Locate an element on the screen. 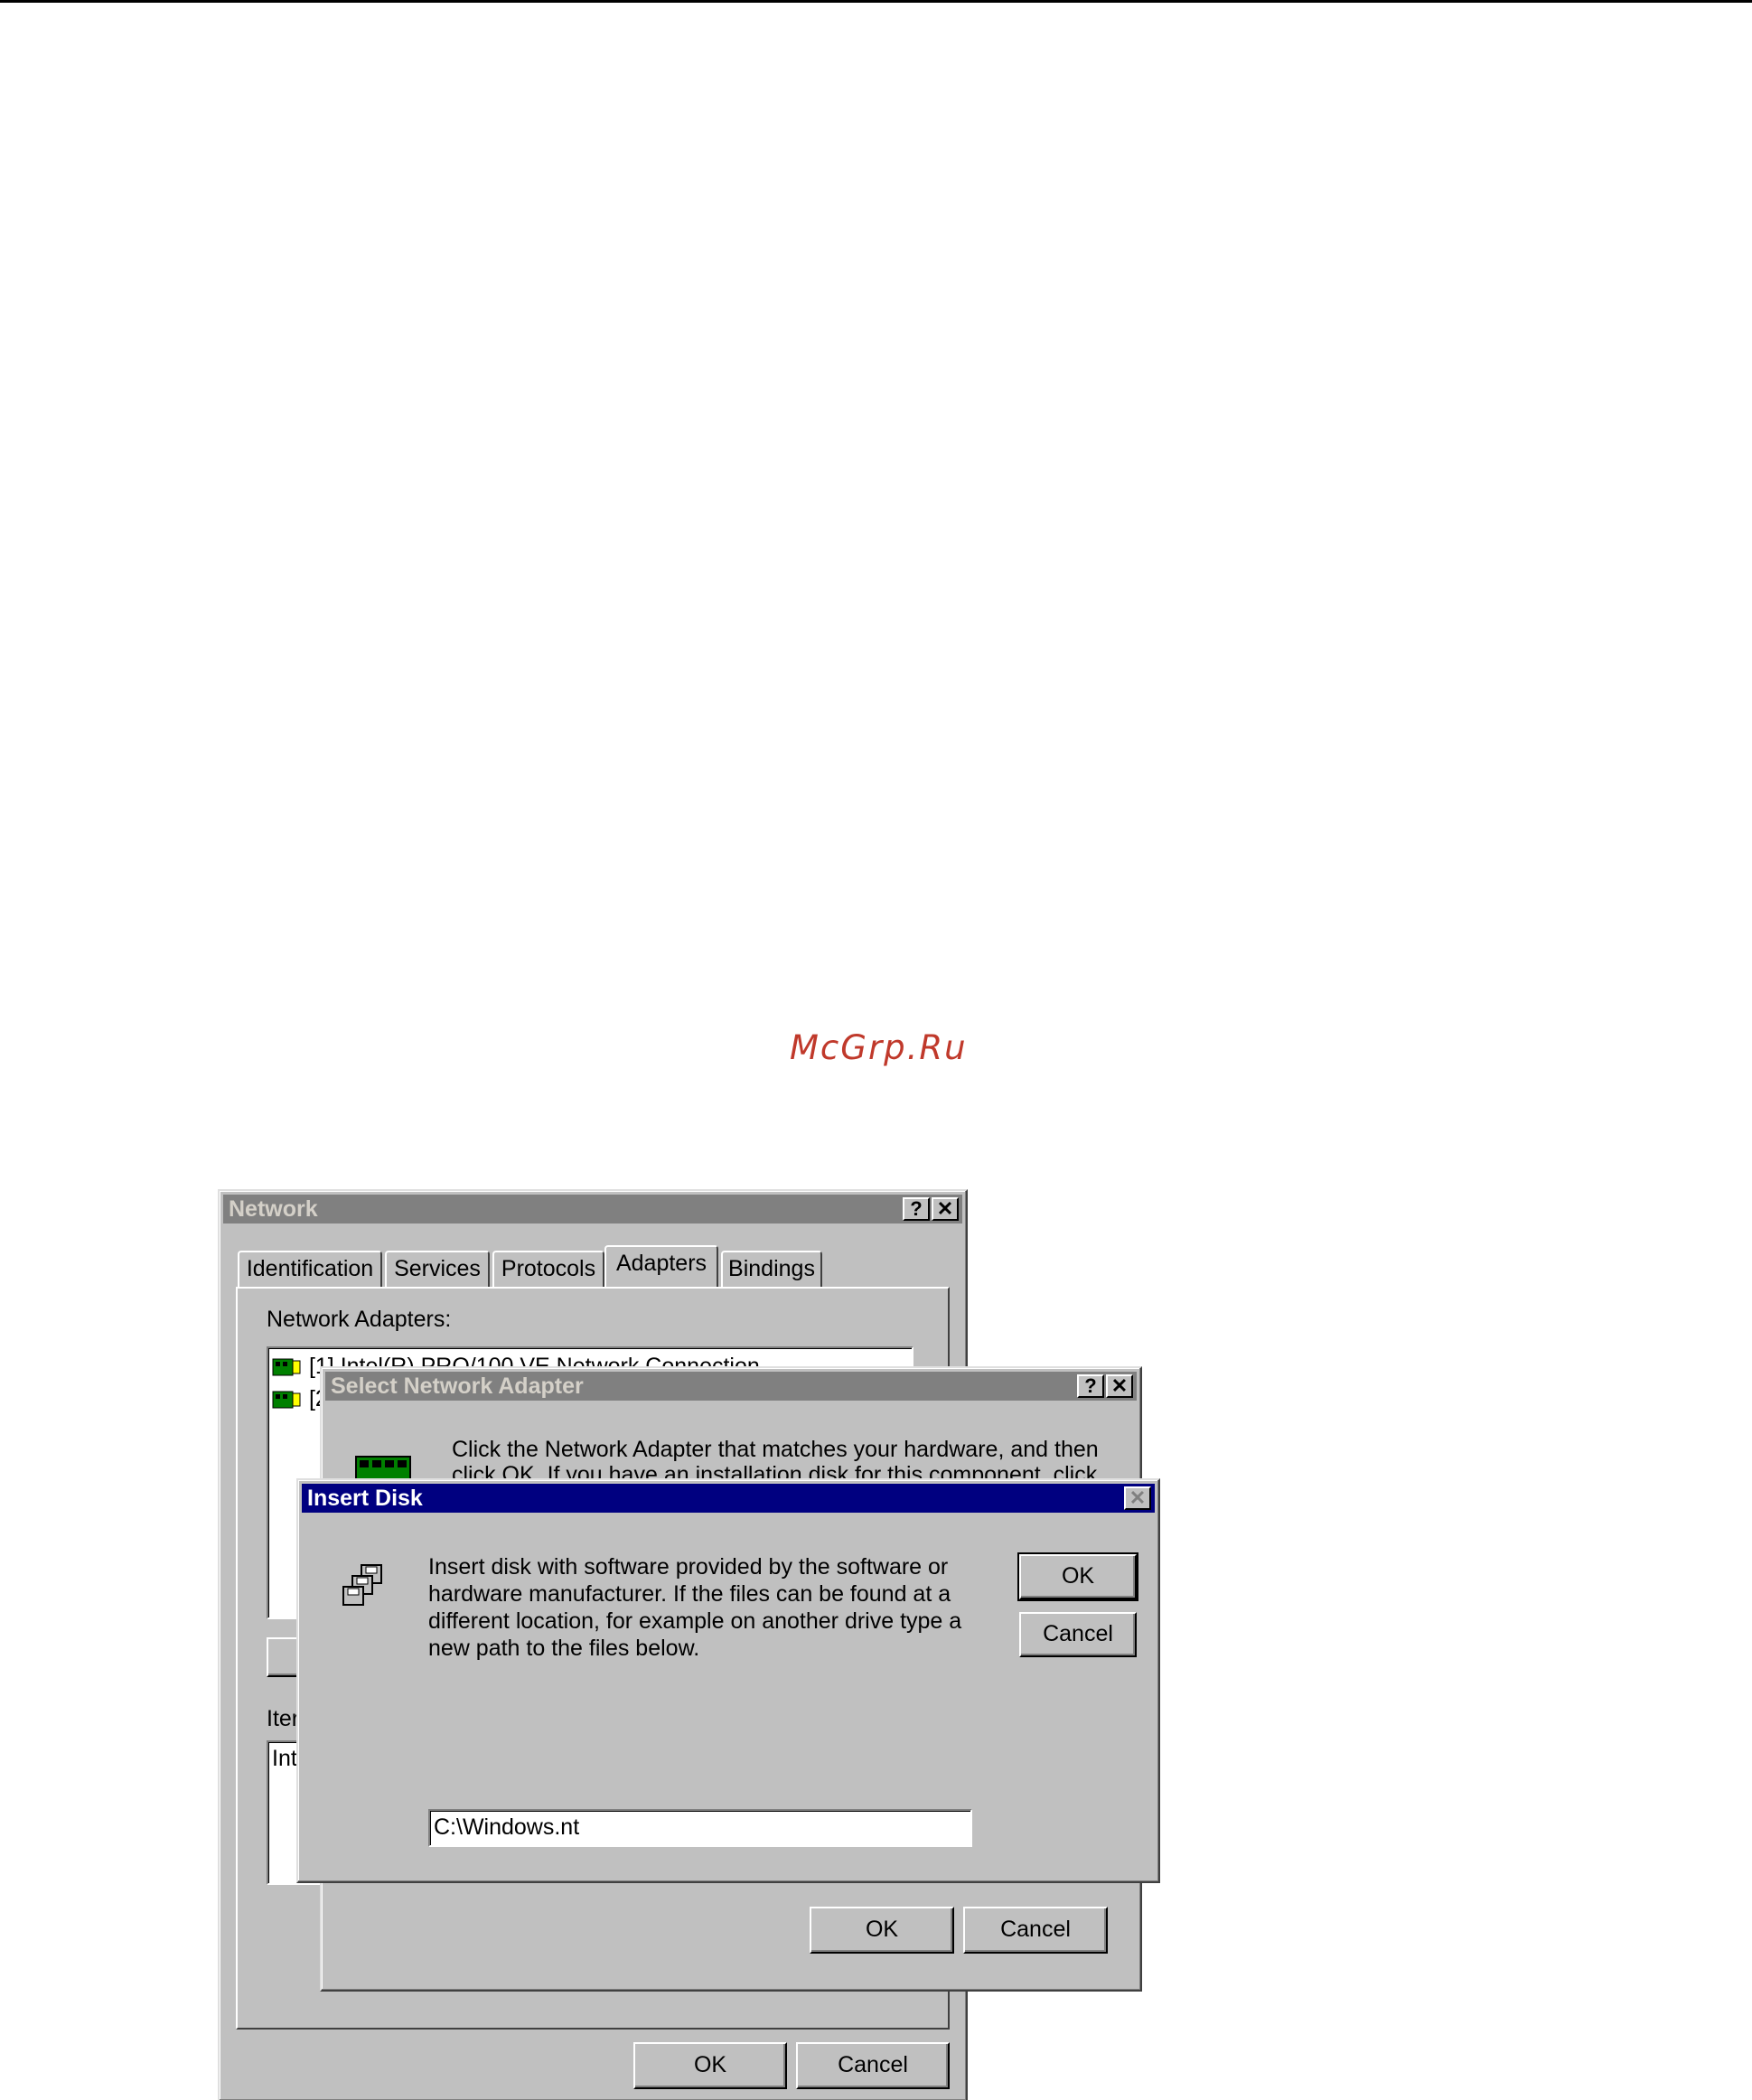 This screenshot has height=2100, width=1752. tab-services: Services is located at coordinates (437, 1269).